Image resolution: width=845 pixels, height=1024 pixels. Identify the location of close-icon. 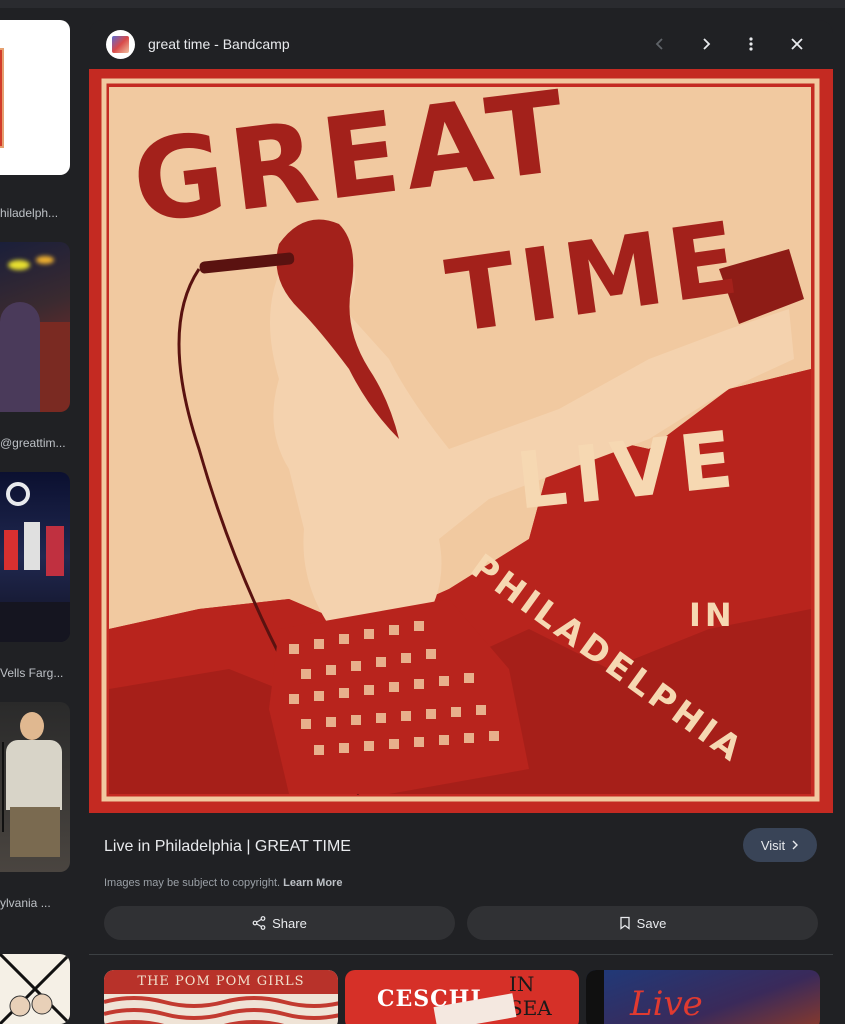
(797, 44).